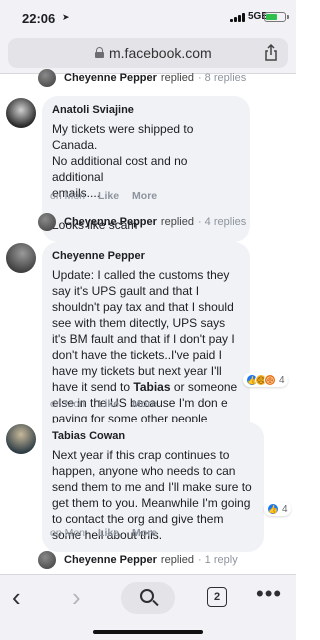 The width and height of the screenshot is (320, 640). Describe the element at coordinates (151, 387) in the screenshot. I see `mention-link: Tabias` at that location.